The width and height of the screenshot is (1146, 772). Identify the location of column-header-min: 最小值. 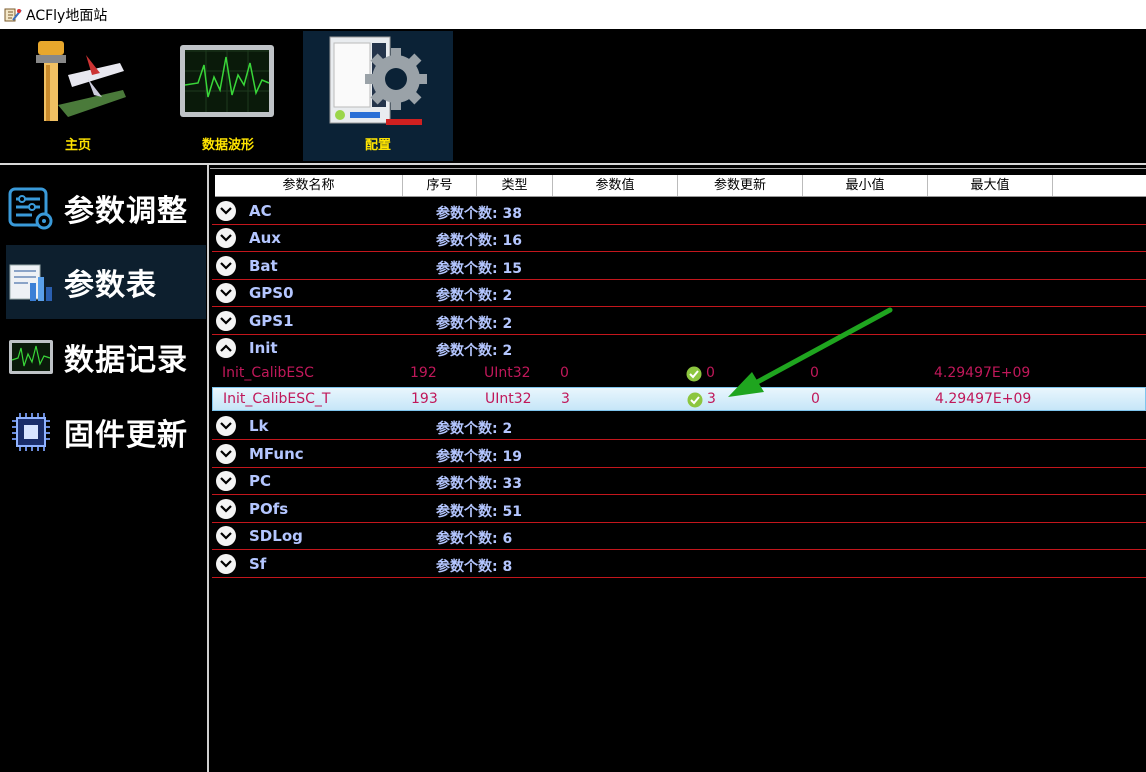
(865, 185).